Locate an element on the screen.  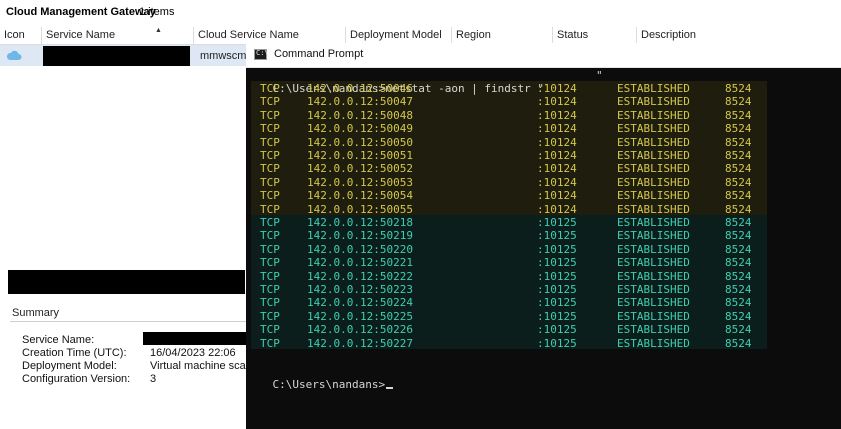
current-prompt: C:\Users\nandans> is located at coordinates (320, 384).